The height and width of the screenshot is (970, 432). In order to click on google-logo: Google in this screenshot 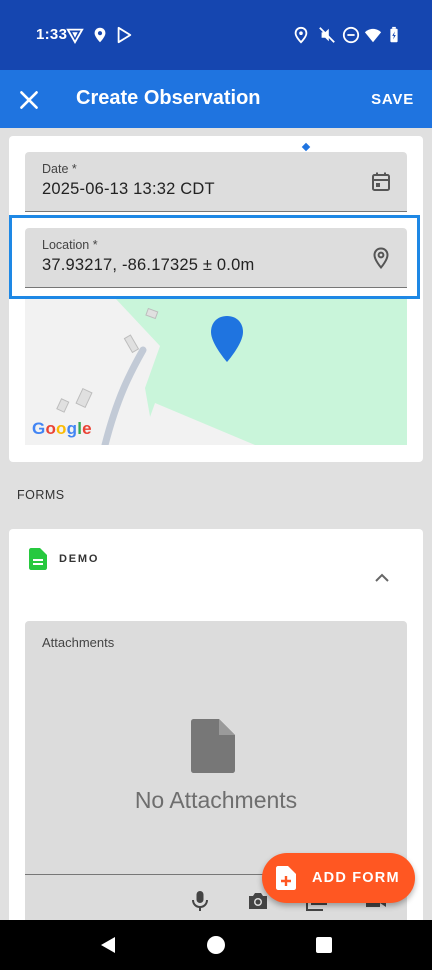, I will do `click(62, 428)`.